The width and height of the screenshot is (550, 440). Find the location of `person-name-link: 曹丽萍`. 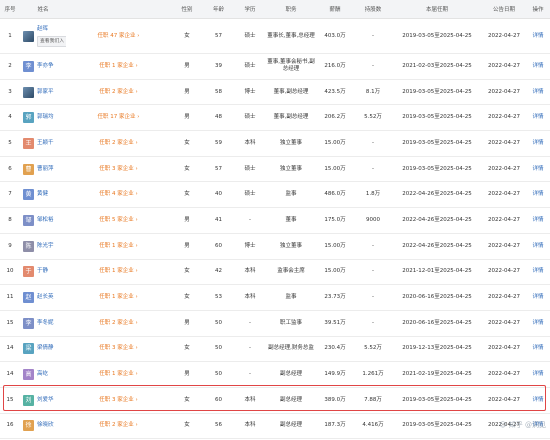

person-name-link: 曹丽萍 is located at coordinates (45, 169).